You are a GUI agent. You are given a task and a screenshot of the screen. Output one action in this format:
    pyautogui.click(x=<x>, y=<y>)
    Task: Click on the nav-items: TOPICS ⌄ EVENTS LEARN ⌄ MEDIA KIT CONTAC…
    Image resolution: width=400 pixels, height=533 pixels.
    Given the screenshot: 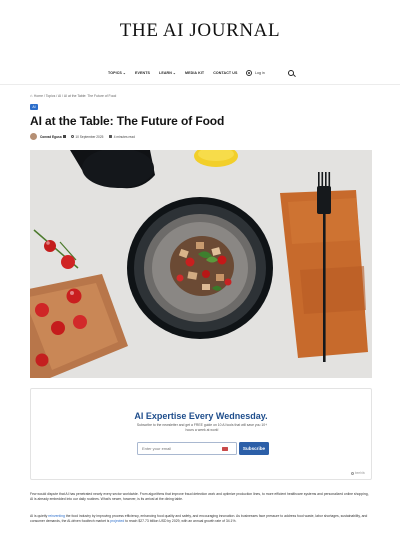 What is the action you would take?
    pyautogui.click(x=177, y=73)
    